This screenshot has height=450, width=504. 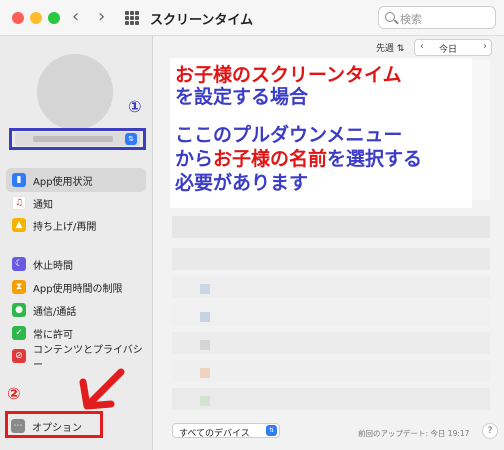 I want to click on annotation-line-4a: から, so click(x=194, y=159).